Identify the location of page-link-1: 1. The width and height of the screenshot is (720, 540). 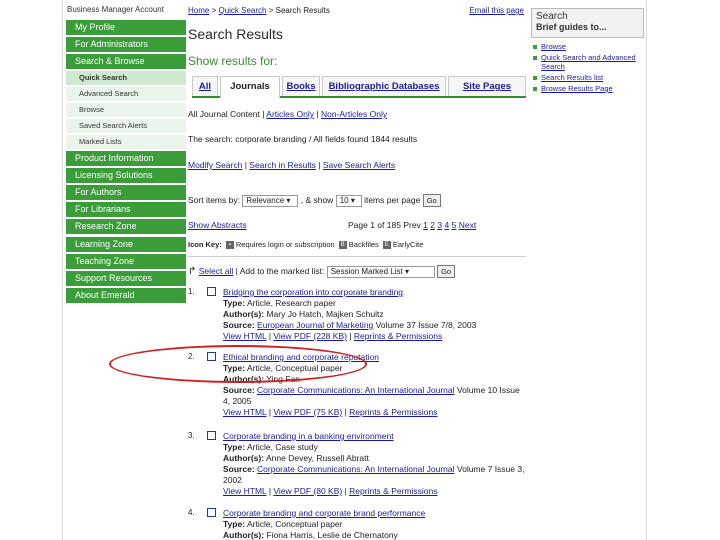
(425, 225).